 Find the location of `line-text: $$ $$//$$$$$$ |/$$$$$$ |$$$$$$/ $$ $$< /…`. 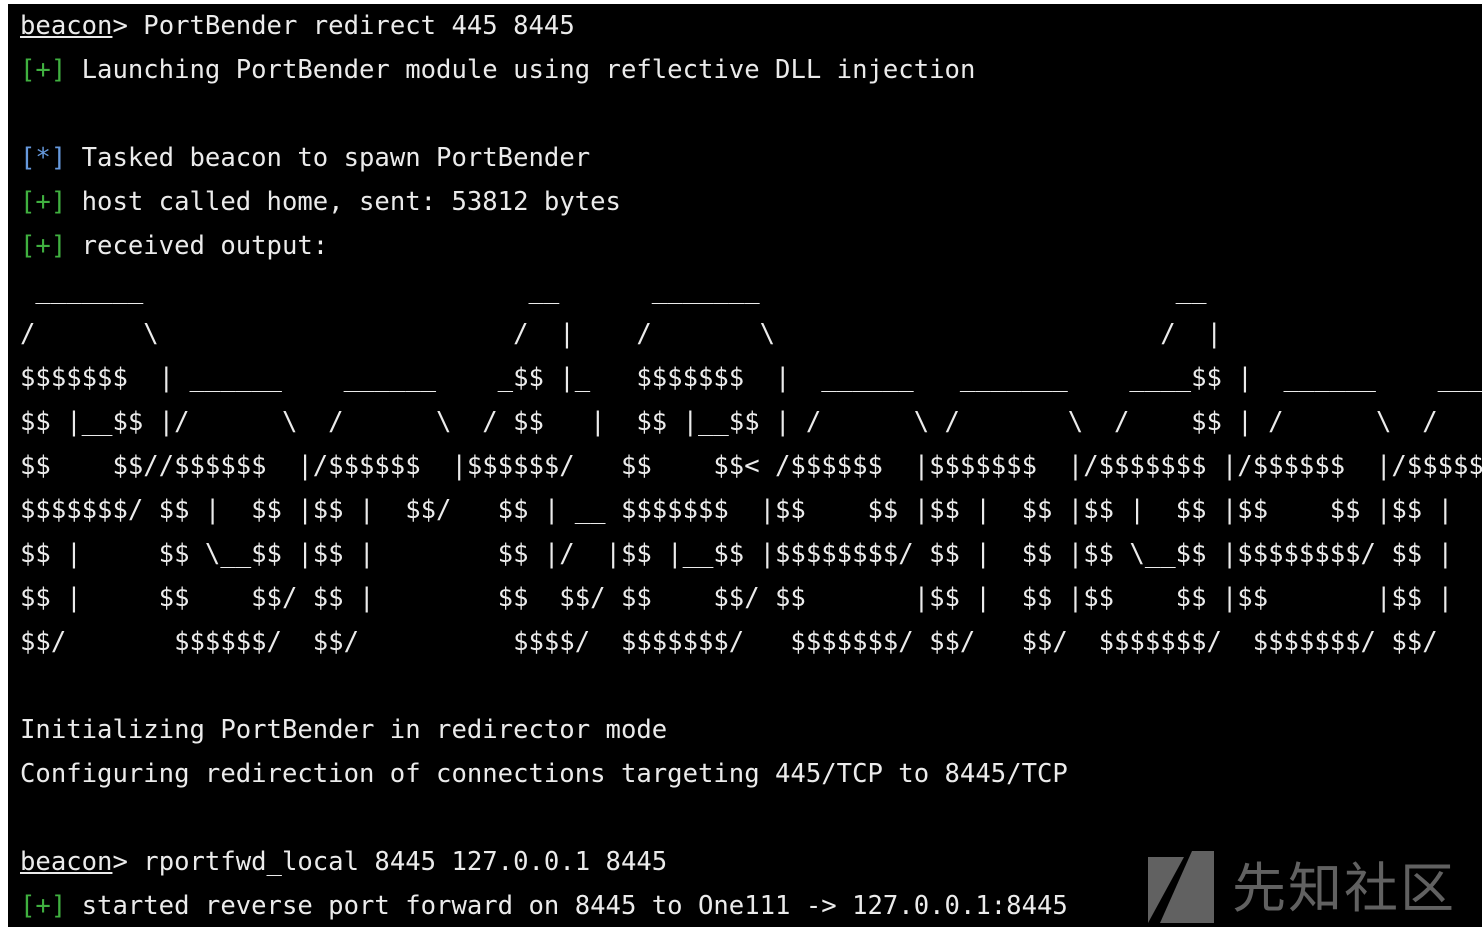

line-text: $$ $$//$$$$$$ |/$$$$$$ |$$$$$$/ $$ $$< /… is located at coordinates (751, 466).